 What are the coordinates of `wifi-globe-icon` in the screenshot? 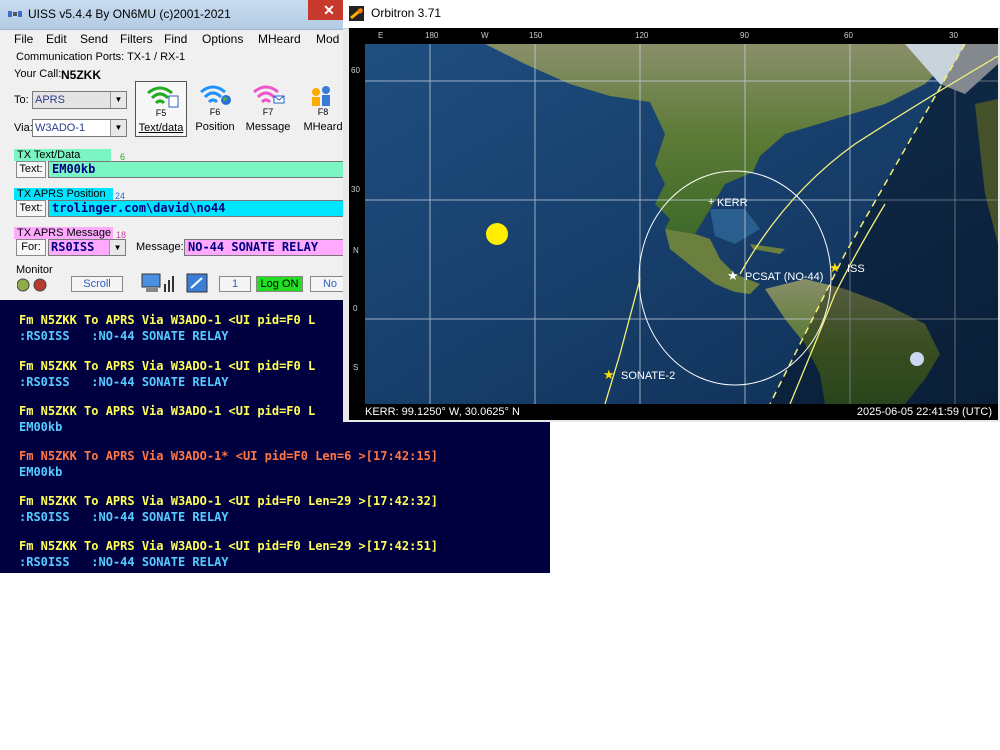 It's located at (215, 95).